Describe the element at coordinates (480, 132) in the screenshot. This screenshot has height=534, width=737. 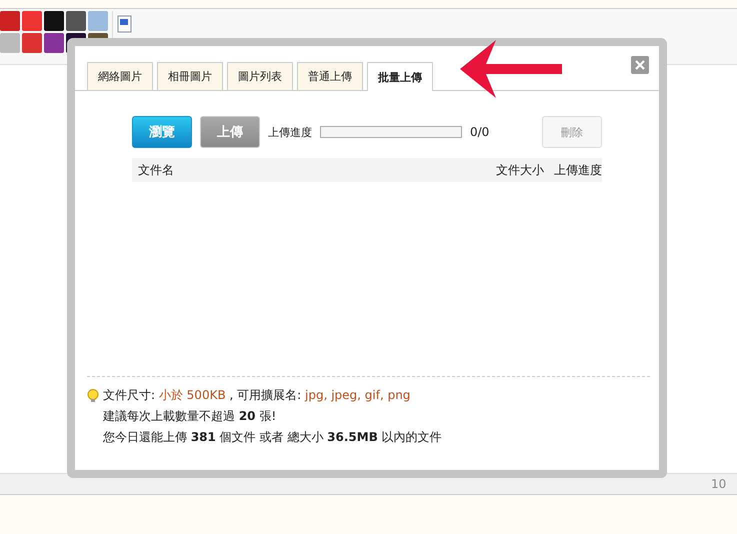
I see `progress-reading: 0/0` at that location.